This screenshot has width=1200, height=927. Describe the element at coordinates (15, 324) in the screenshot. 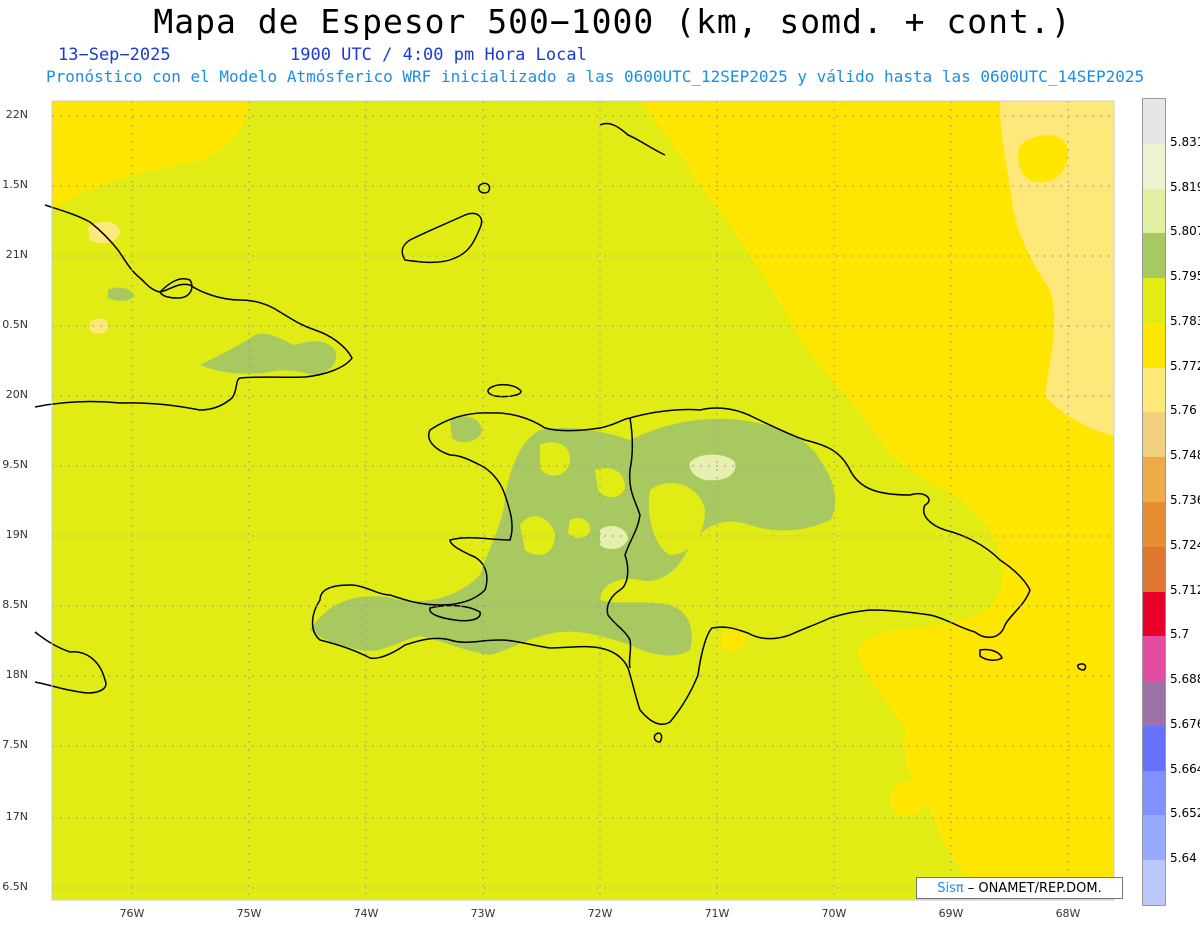

I see `lat-label: 0.5N` at that location.